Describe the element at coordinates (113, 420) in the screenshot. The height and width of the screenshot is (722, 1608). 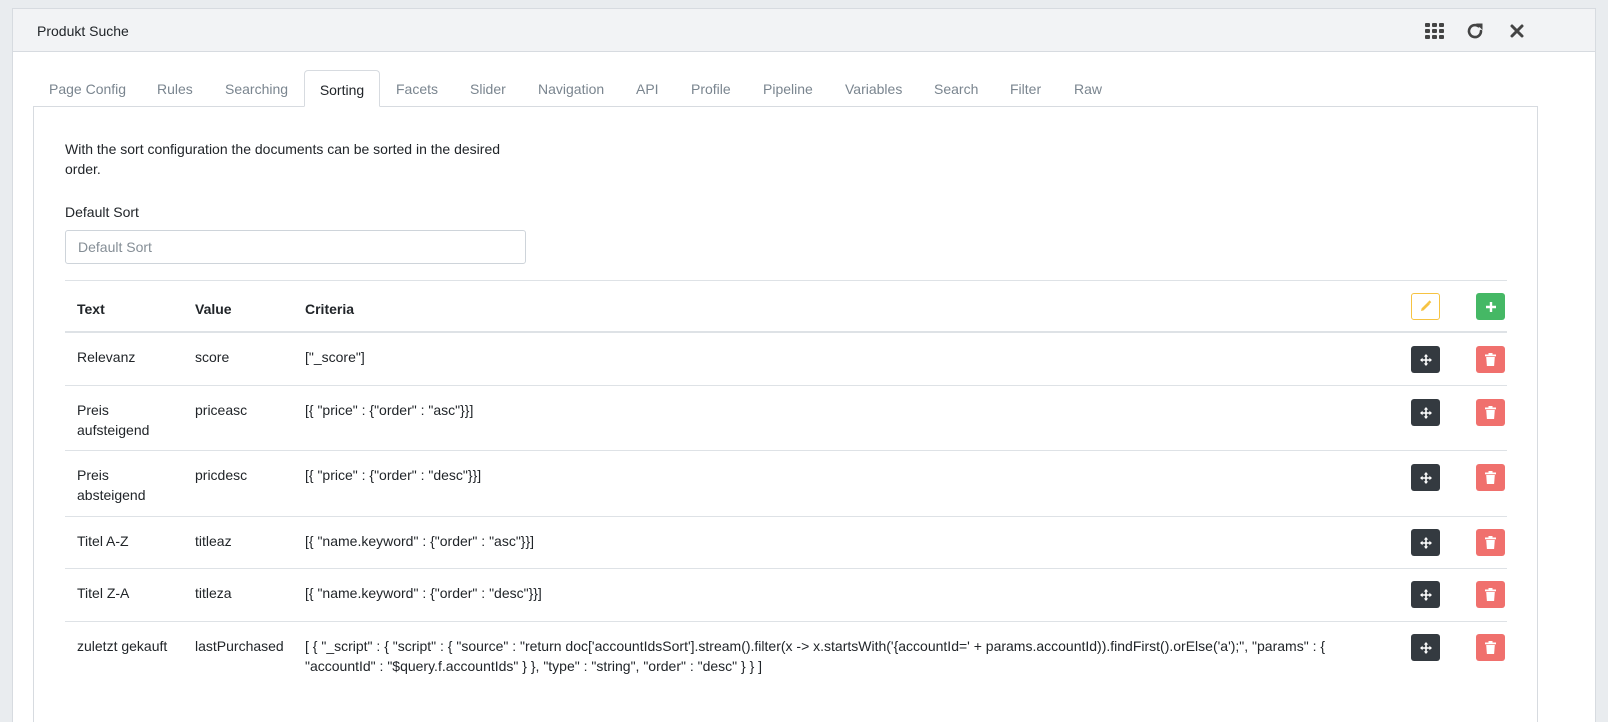
I see `row-text: Preis aufsteigend` at that location.